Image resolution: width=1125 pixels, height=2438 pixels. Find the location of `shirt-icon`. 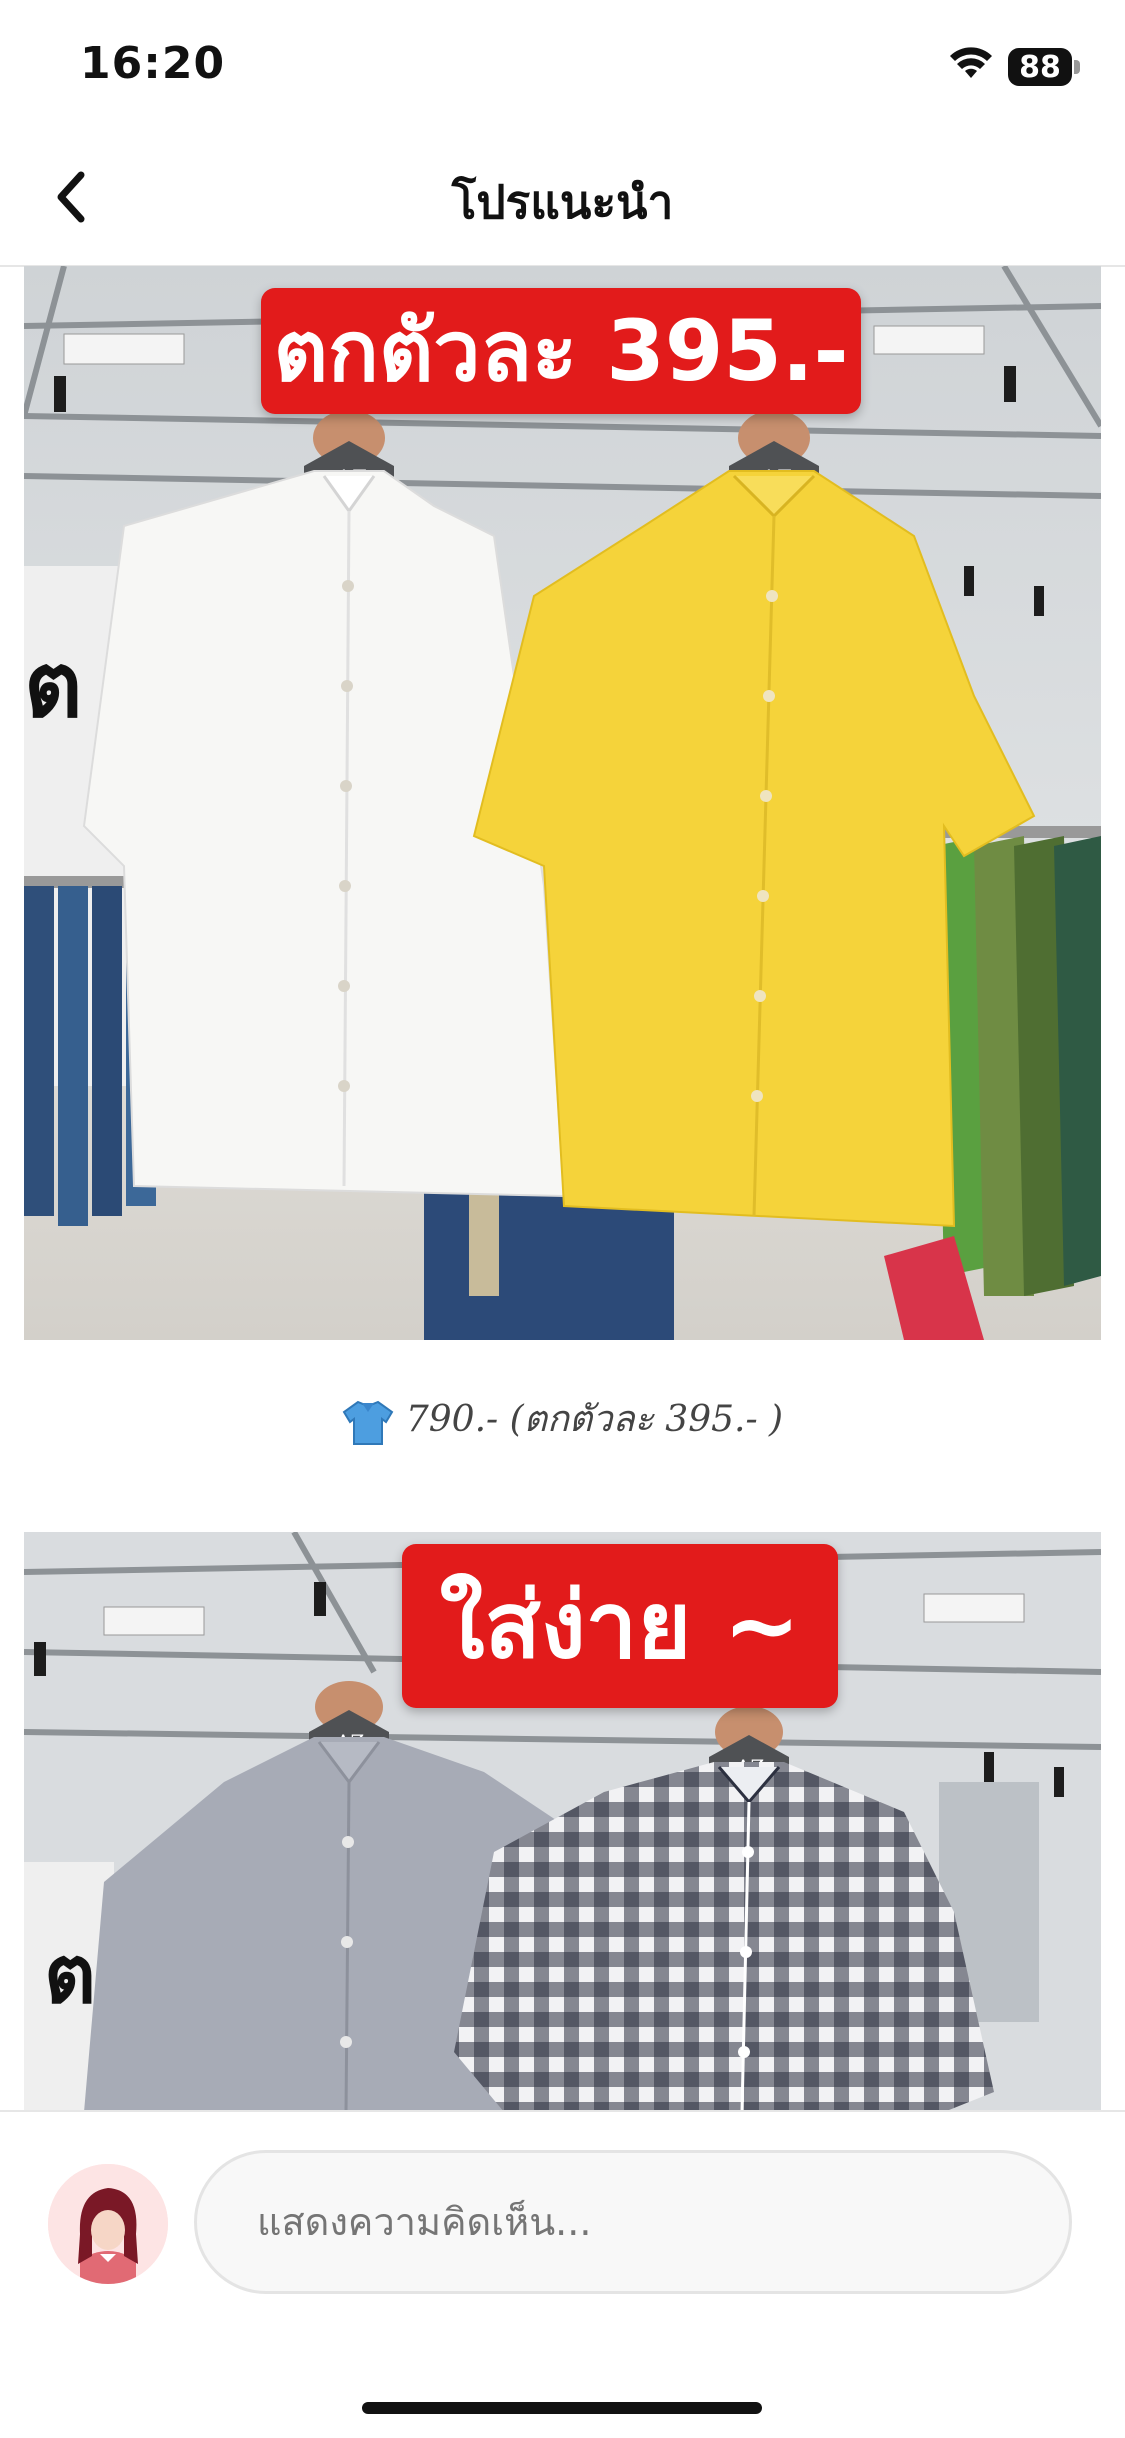

shirt-icon is located at coordinates (368, 1422).